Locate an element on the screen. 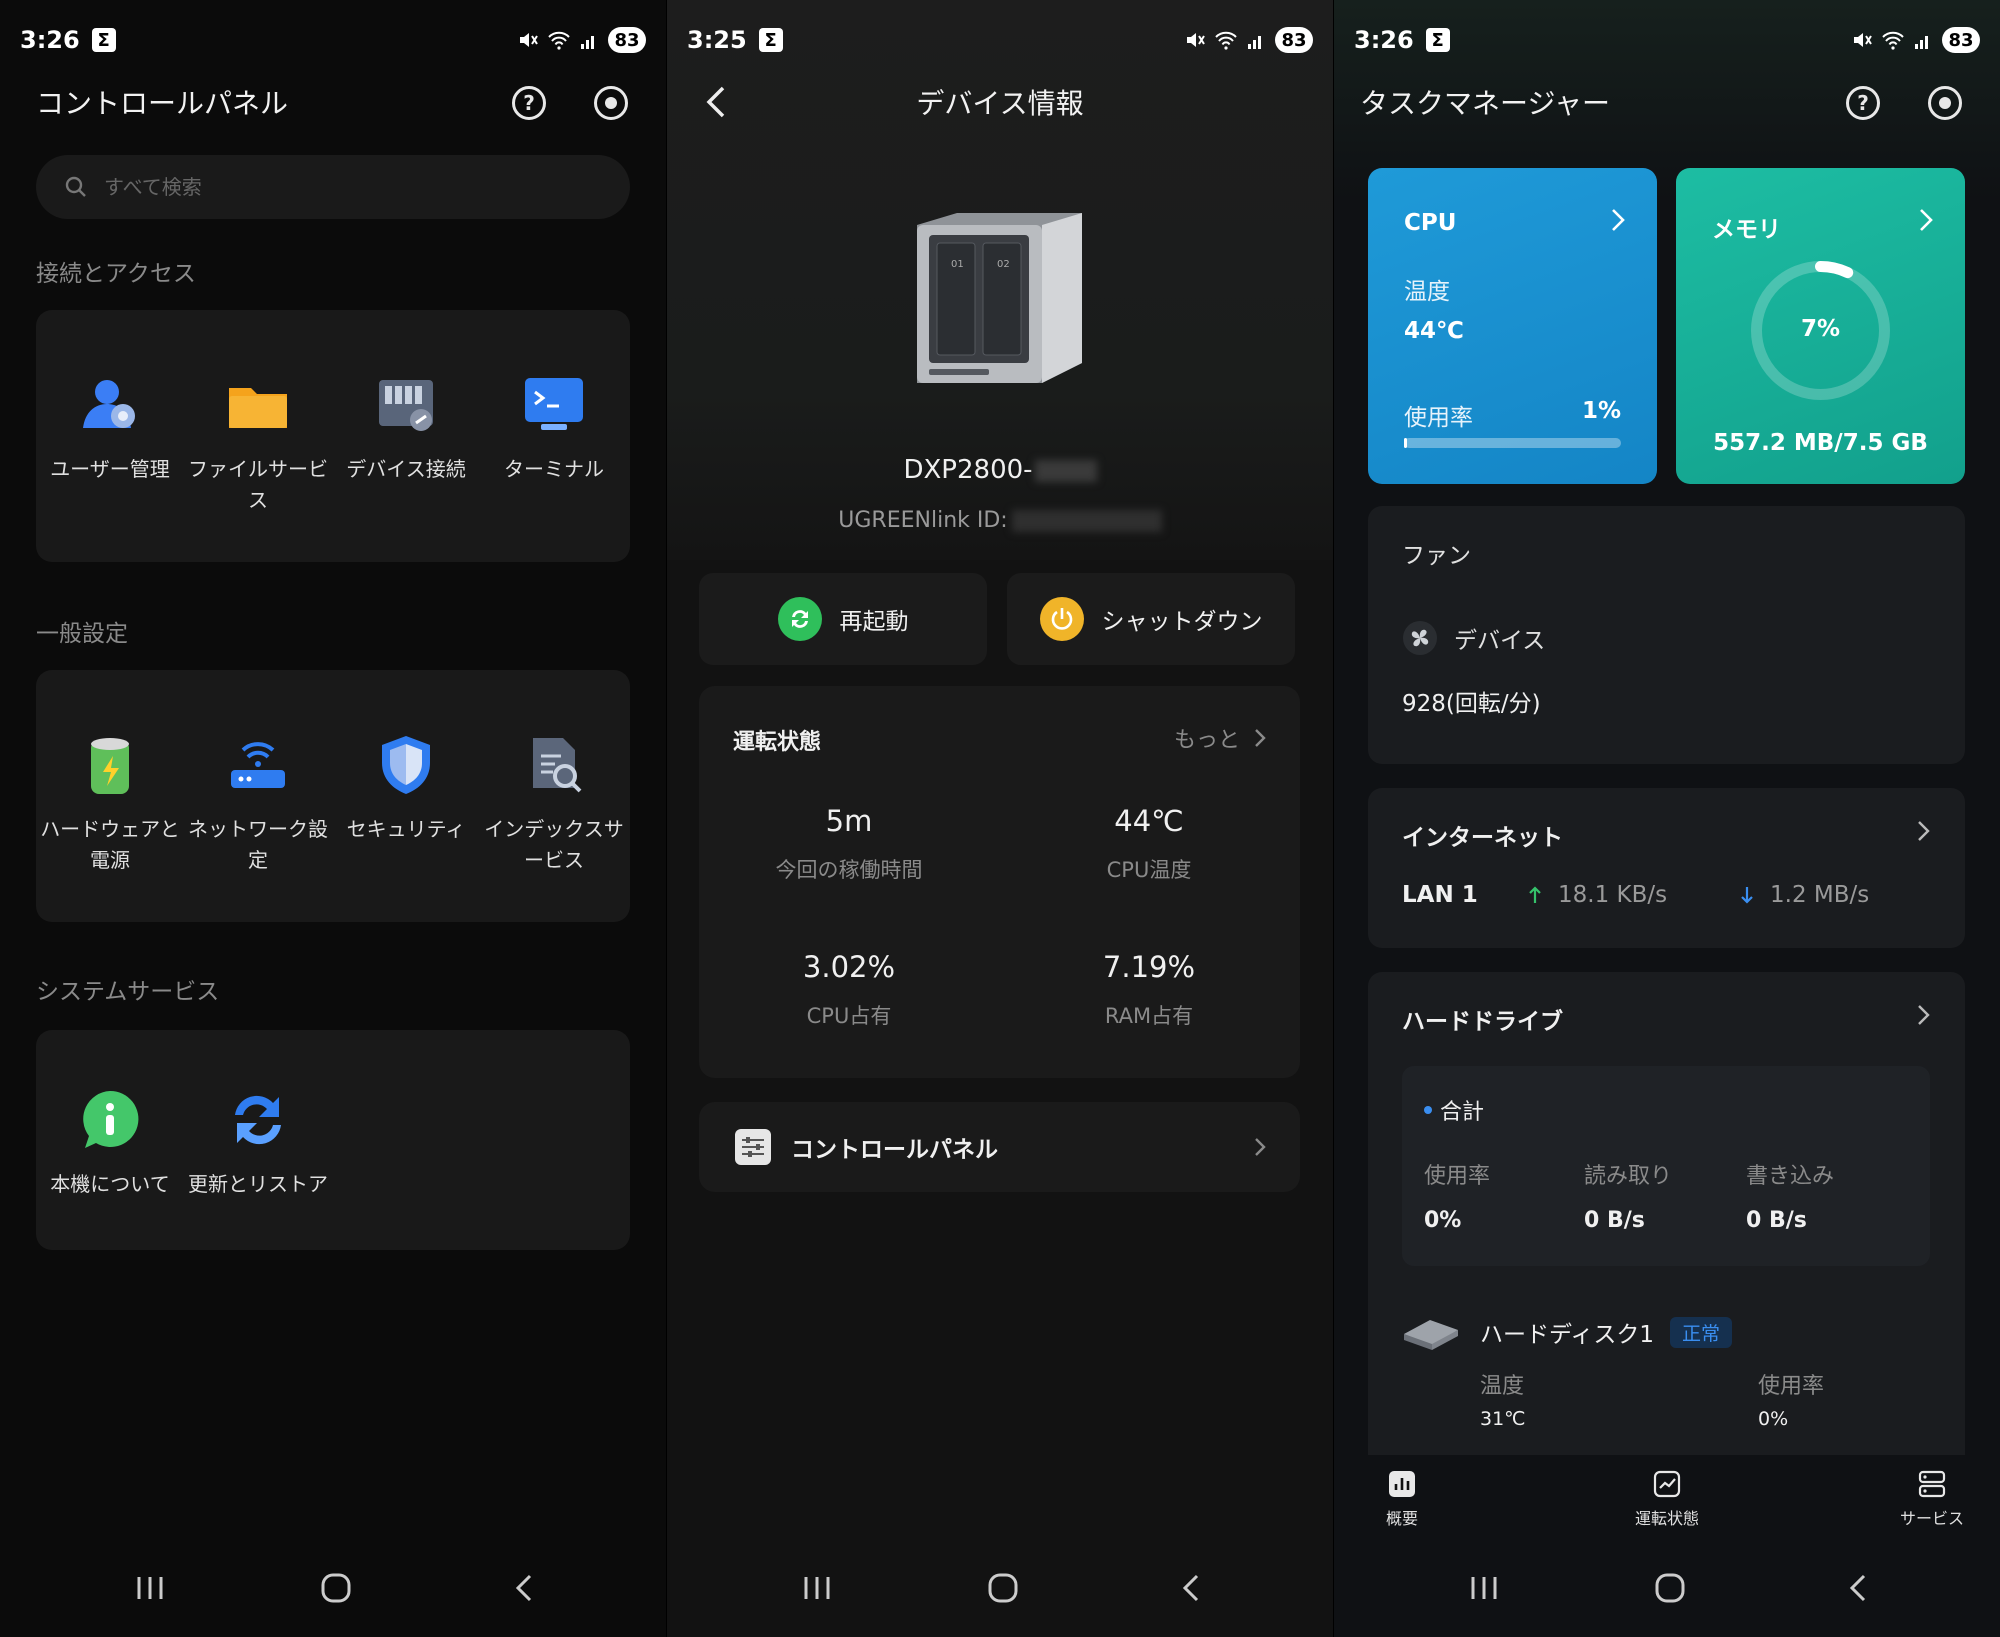 The width and height of the screenshot is (2000, 1637). connection-card: ユーザー管理 ファイルサービス デバイス接続 ターミナル is located at coordinates (333, 436).